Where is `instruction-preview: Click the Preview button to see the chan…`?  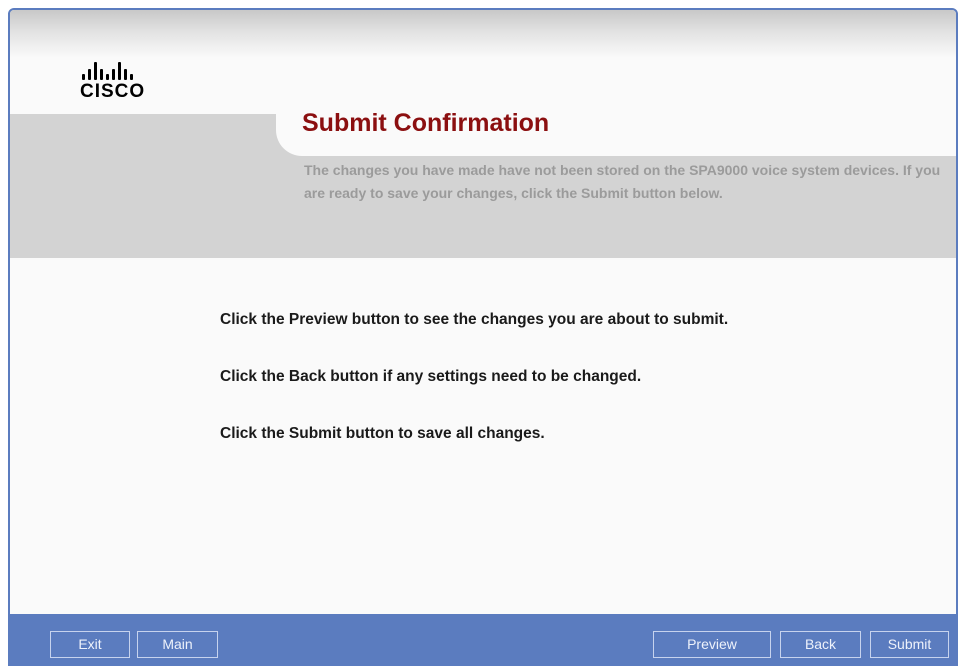
instruction-preview: Click the Preview button to see the chan… is located at coordinates (474, 319).